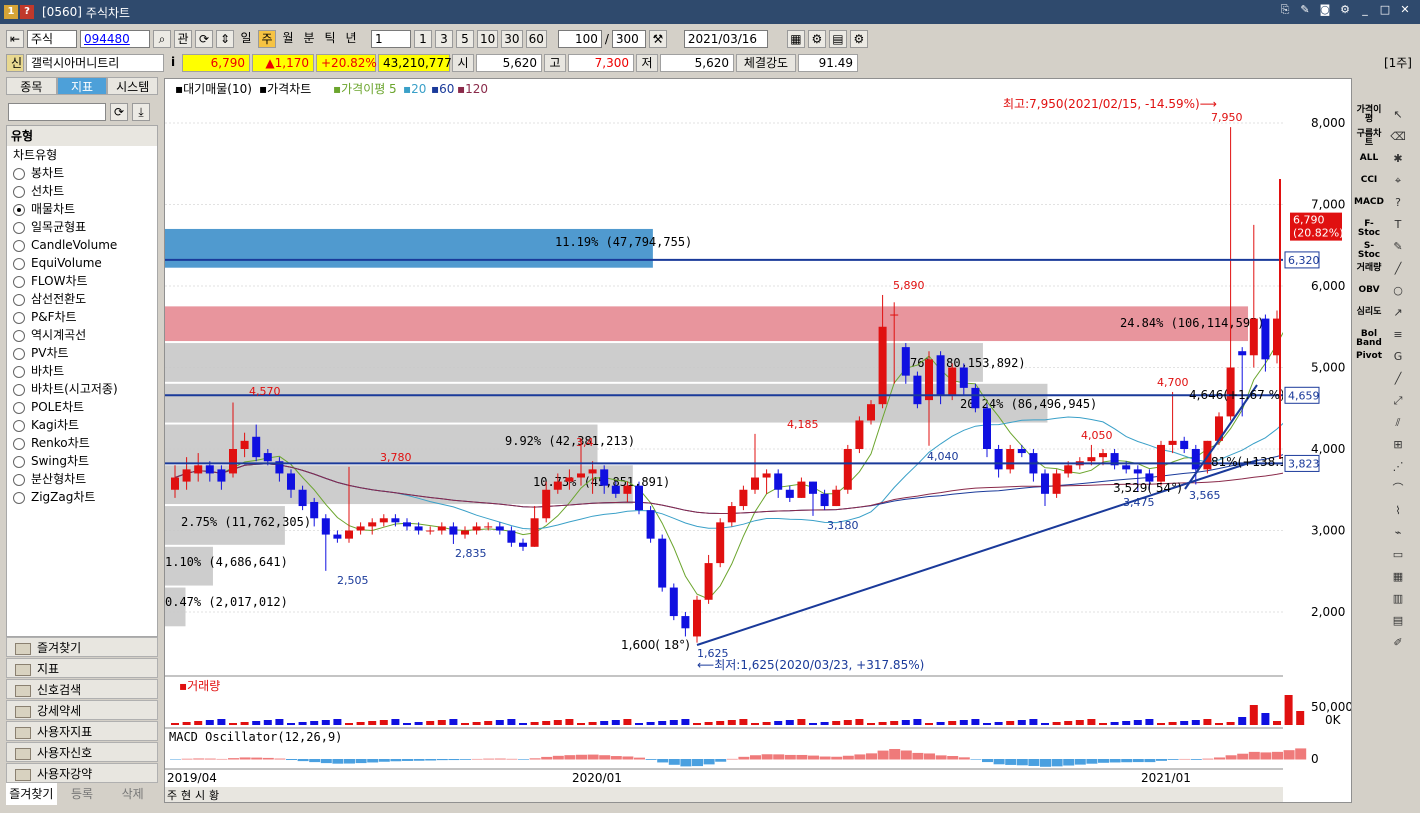 Image resolution: width=1420 pixels, height=813 pixels. What do you see at coordinates (858, 39) in the screenshot?
I see `tools-icon: ⚙` at bounding box center [858, 39].